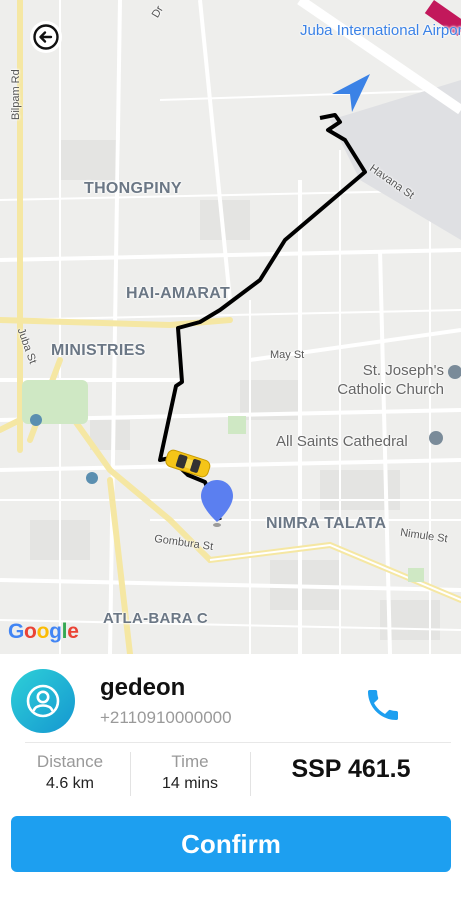 This screenshot has height=900, width=461. What do you see at coordinates (217, 503) in the screenshot?
I see `destination-pin-icon` at bounding box center [217, 503].